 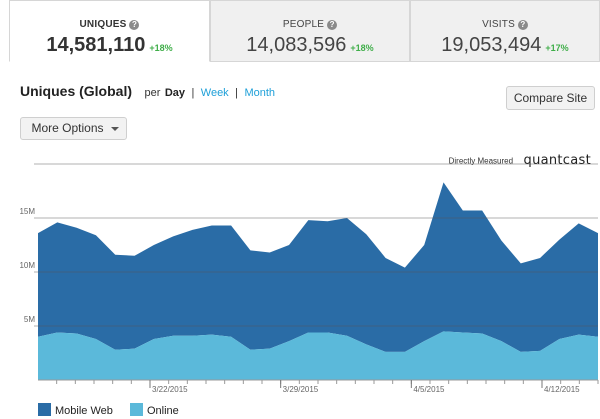 I want to click on legend-swatch-online, so click(x=136, y=409).